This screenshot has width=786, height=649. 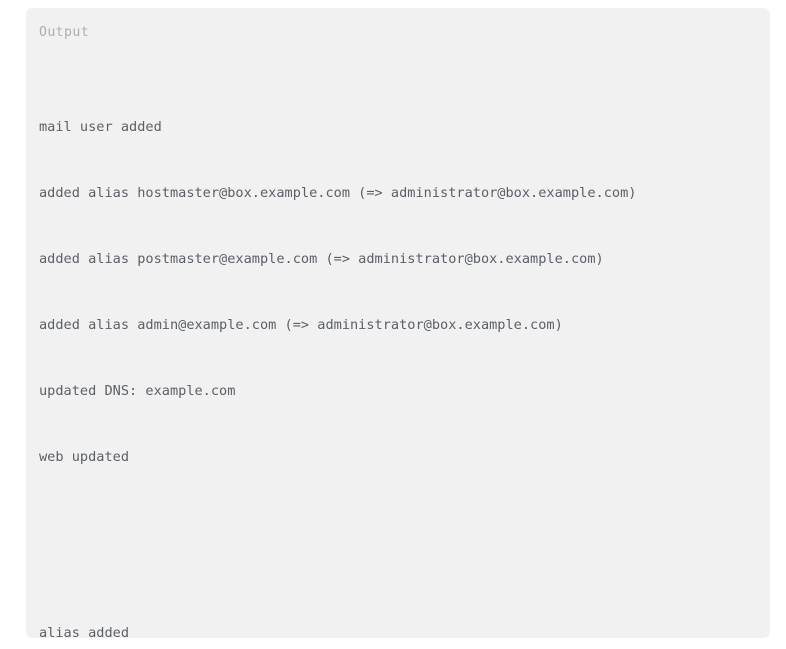 I want to click on output-line-web-updated: web updated, so click(x=84, y=457).